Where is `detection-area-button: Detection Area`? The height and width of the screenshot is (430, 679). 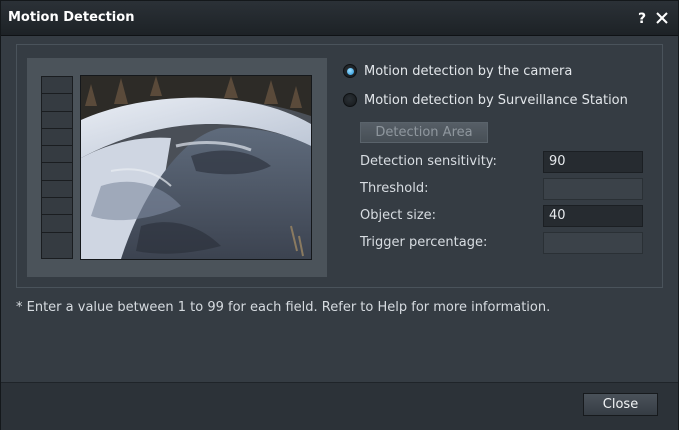
detection-area-button: Detection Area is located at coordinates (424, 132).